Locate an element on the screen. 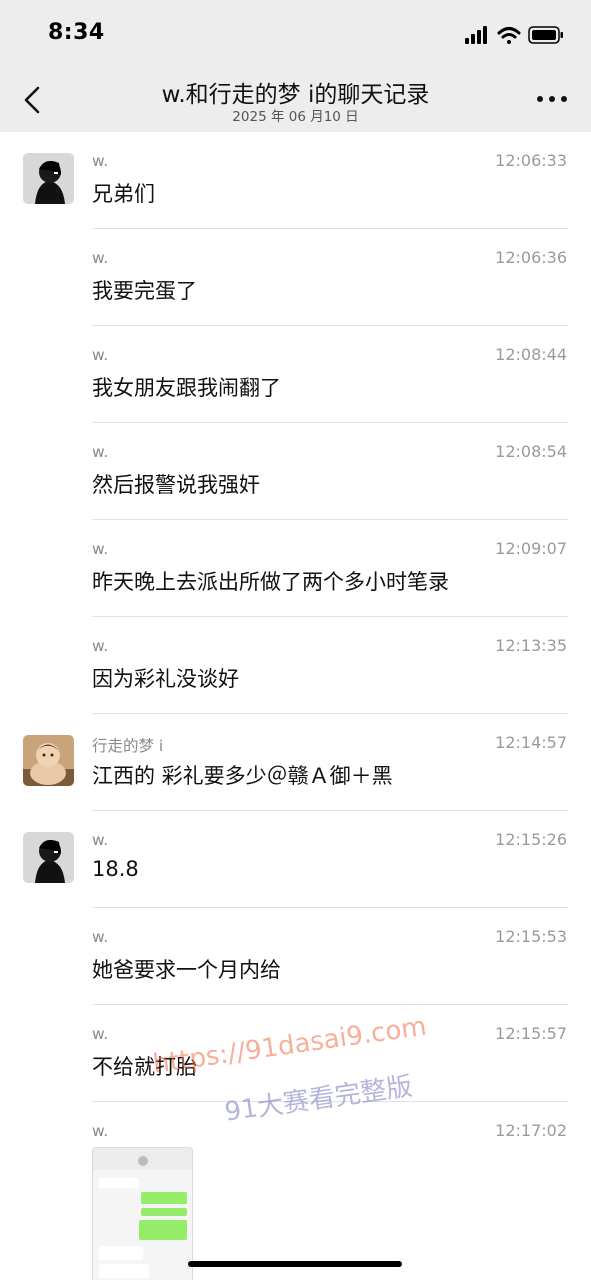  message-text: 18.8 is located at coordinates (115, 869).